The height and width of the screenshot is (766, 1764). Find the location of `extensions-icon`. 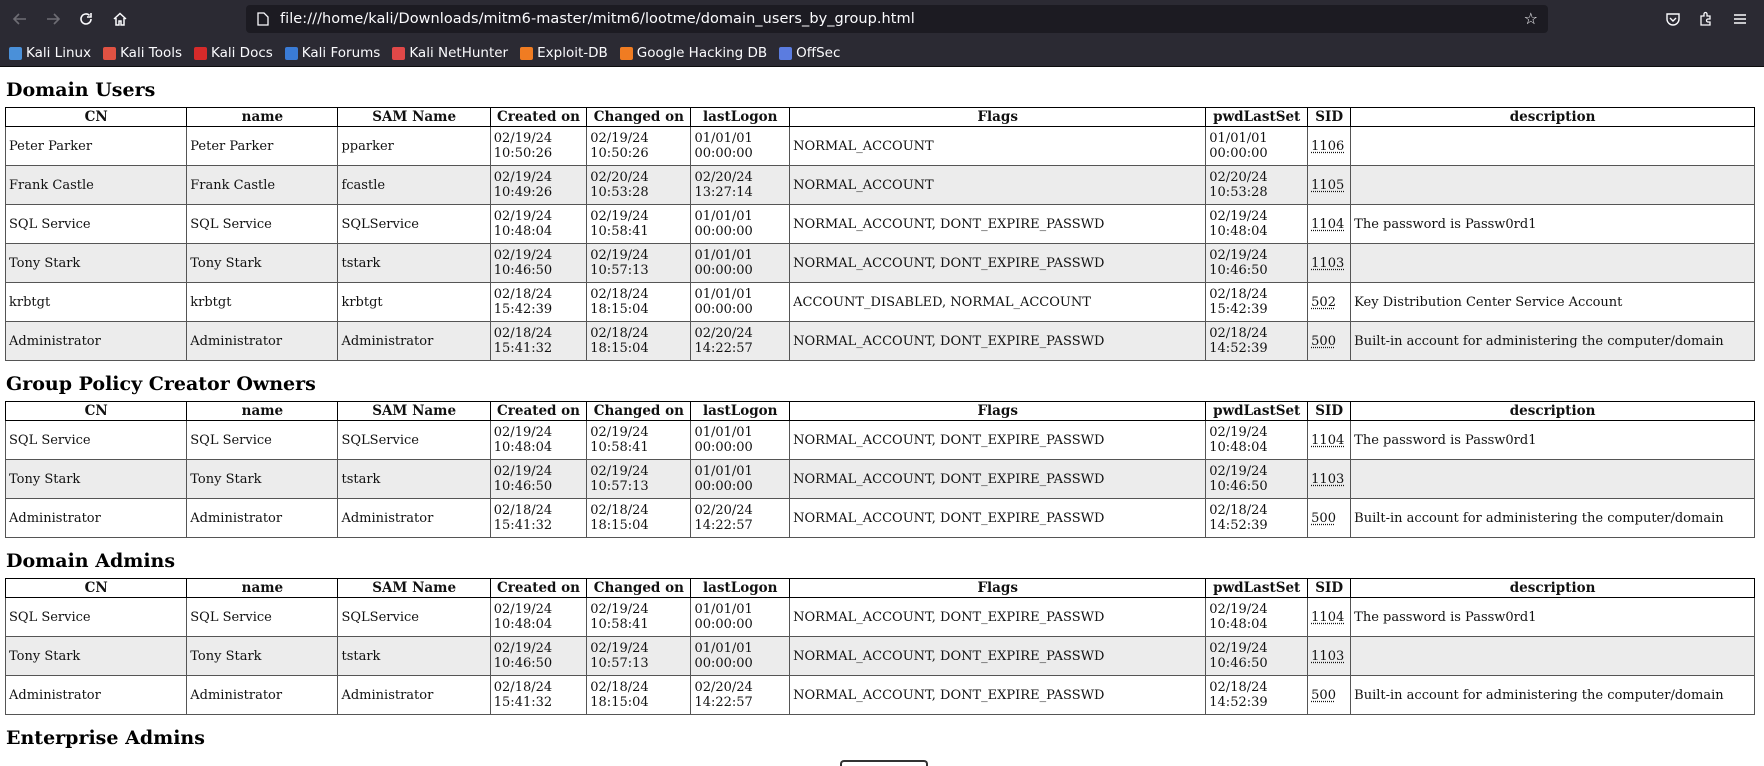

extensions-icon is located at coordinates (1706, 19).